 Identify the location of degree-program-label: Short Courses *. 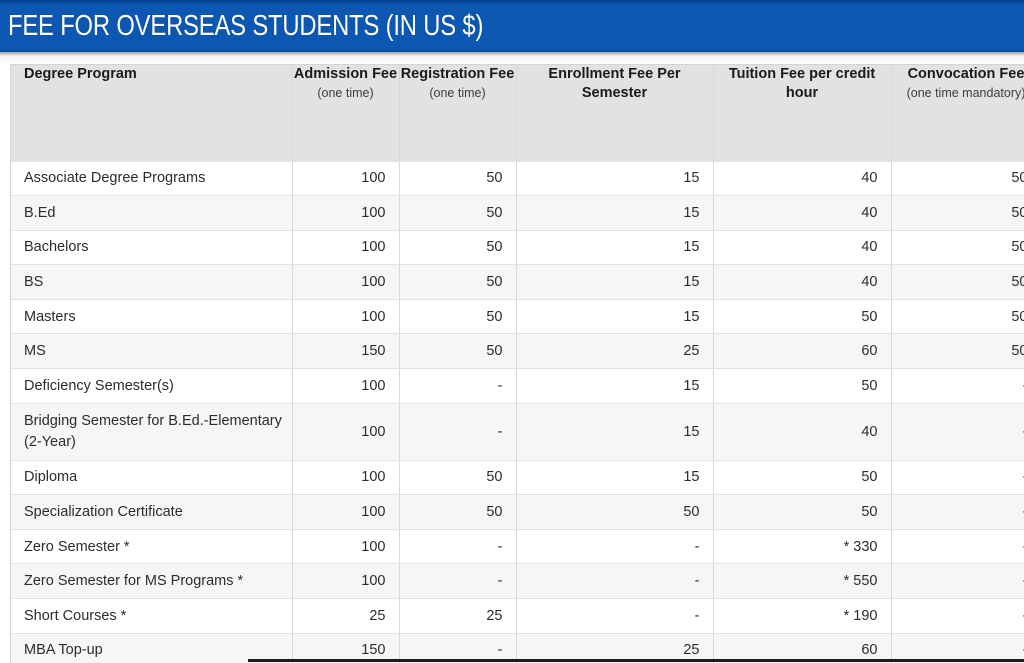
(75, 615).